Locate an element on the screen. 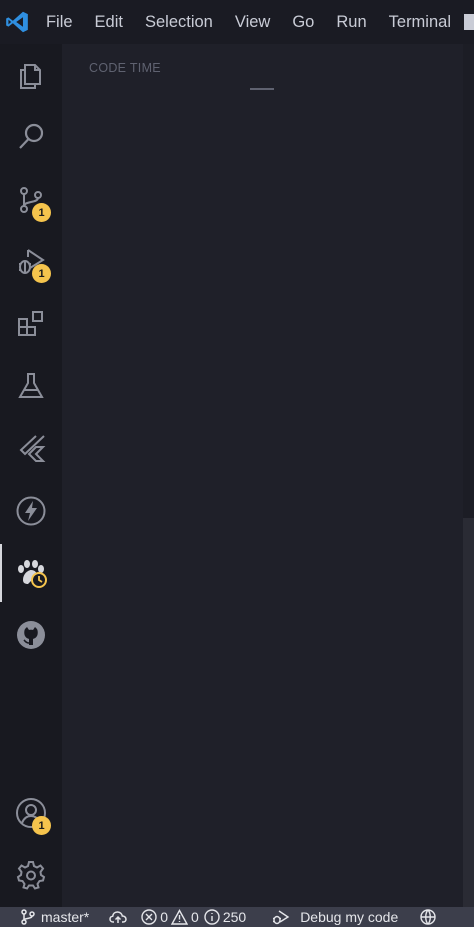 This screenshot has height=927, width=474. activity-thunder-client is located at coordinates (31, 511).